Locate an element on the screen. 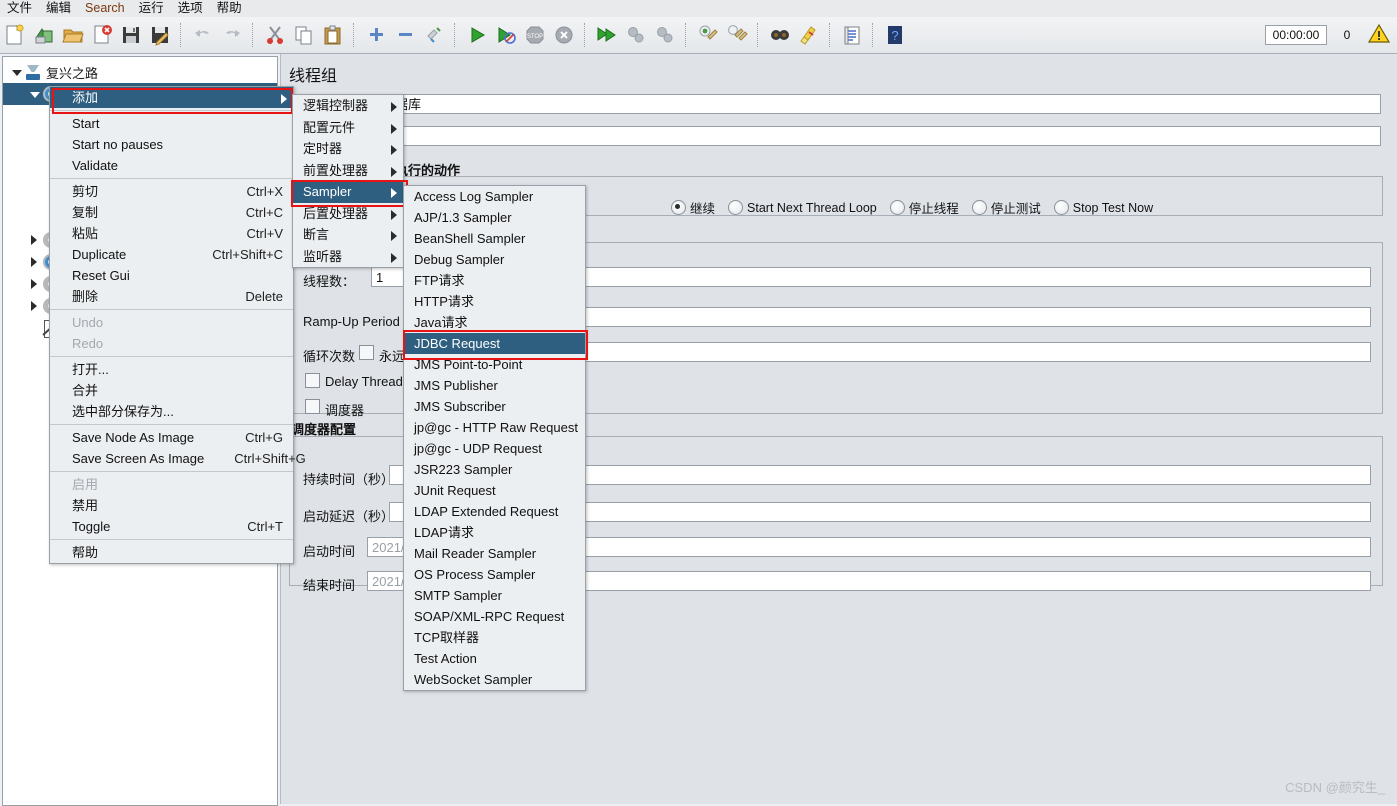  warning-icon is located at coordinates (1379, 35).